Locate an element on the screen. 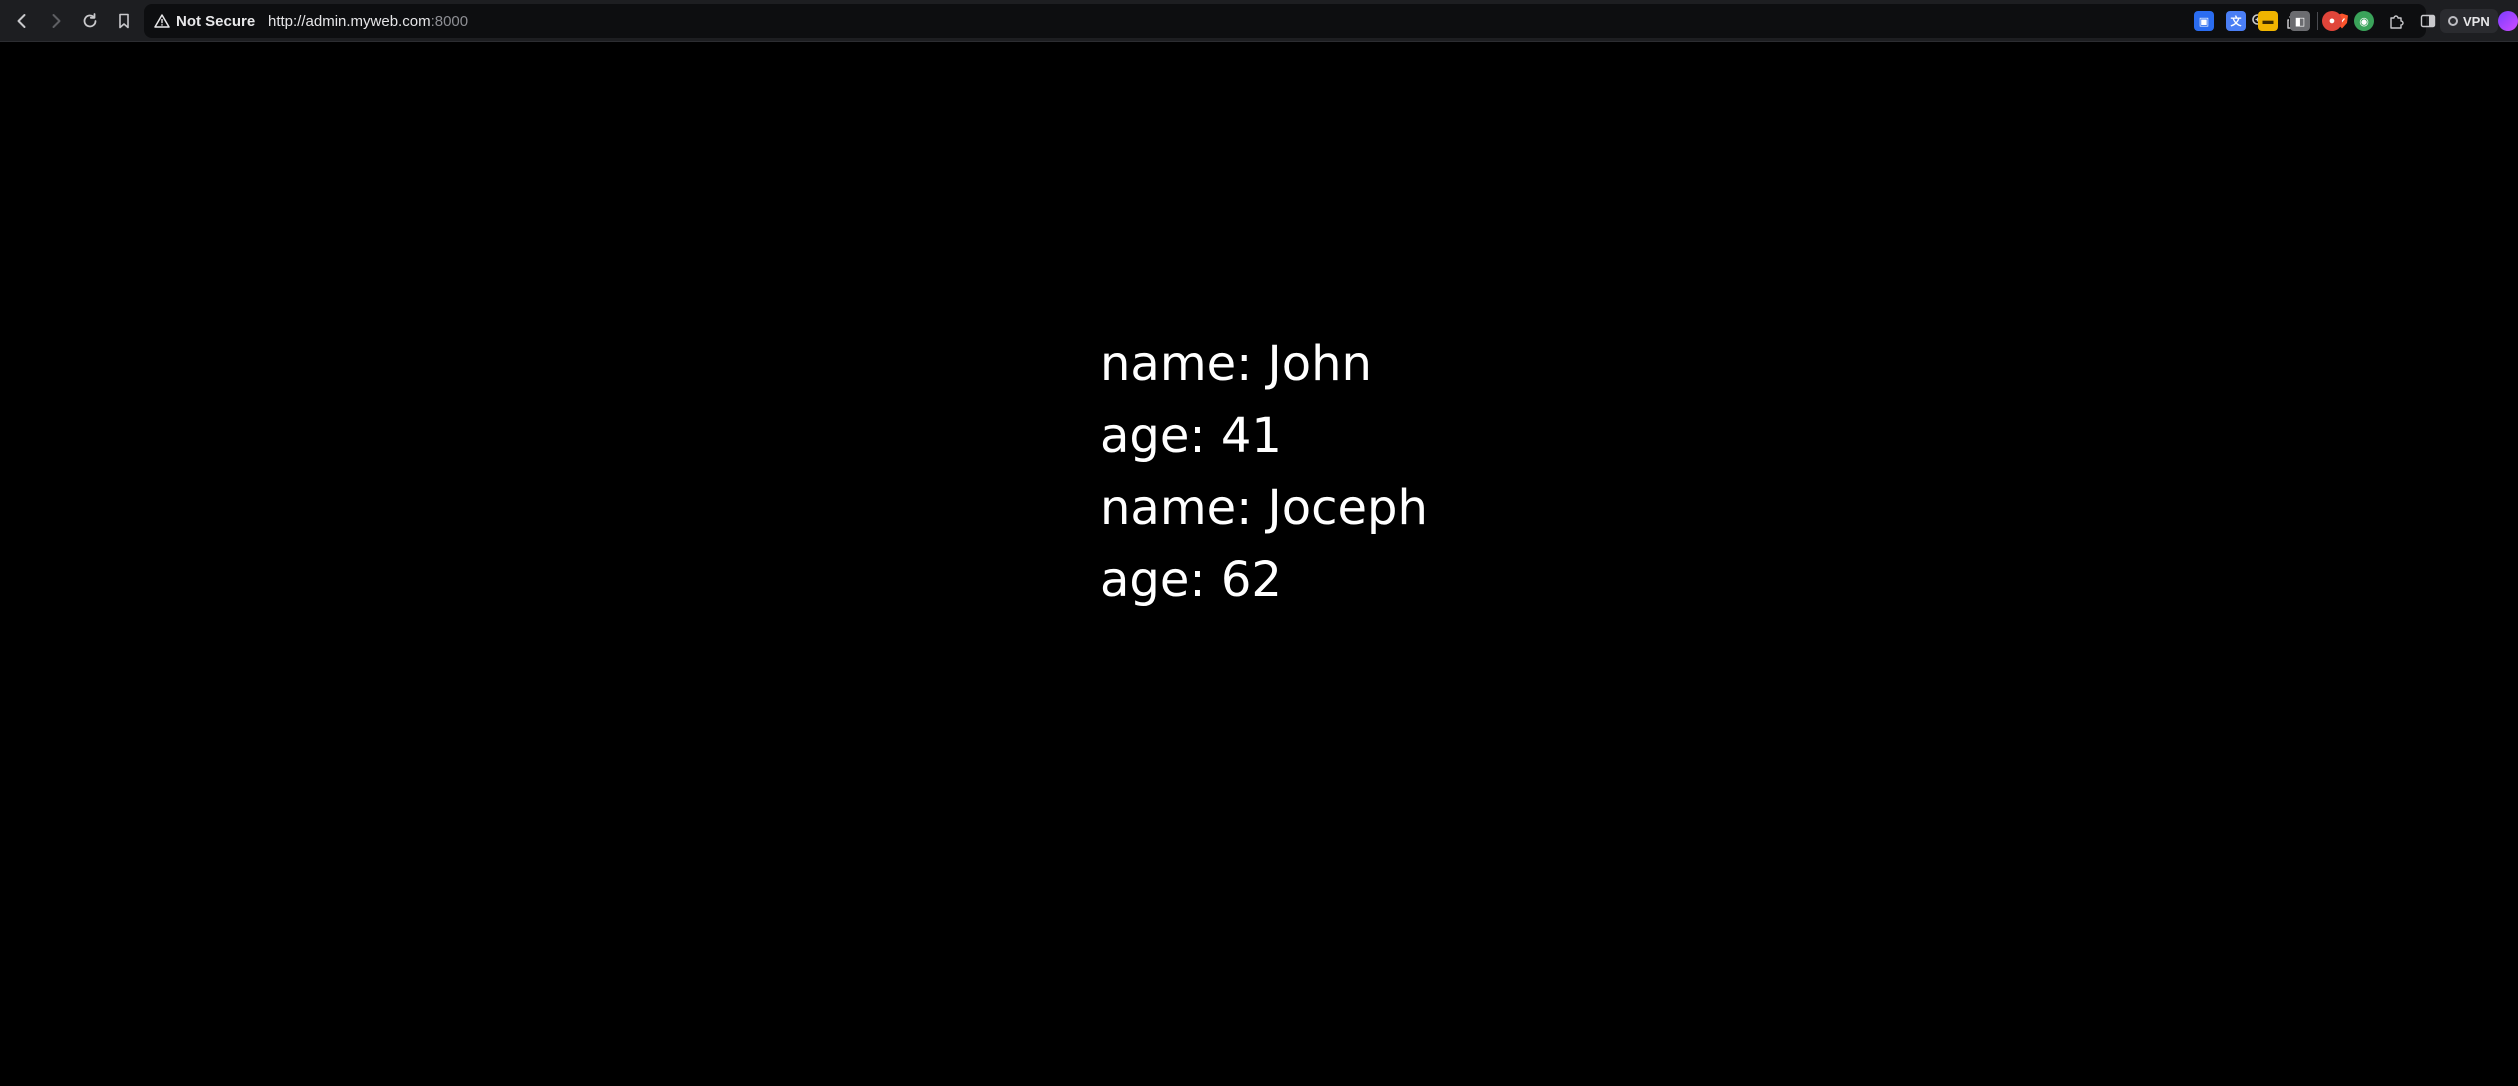 This screenshot has height=1086, width=2518. url-port: :8000 is located at coordinates (449, 21).